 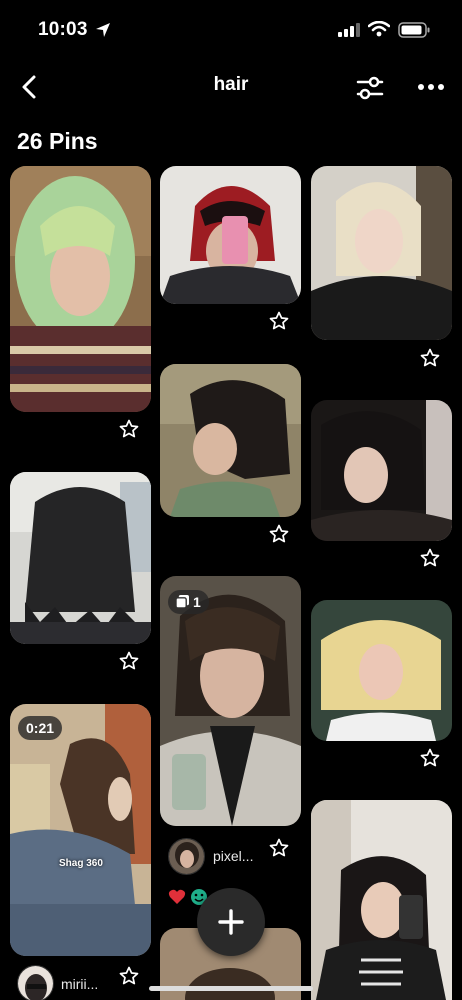 I want to click on cellular-signal-icon, so click(x=349, y=30).